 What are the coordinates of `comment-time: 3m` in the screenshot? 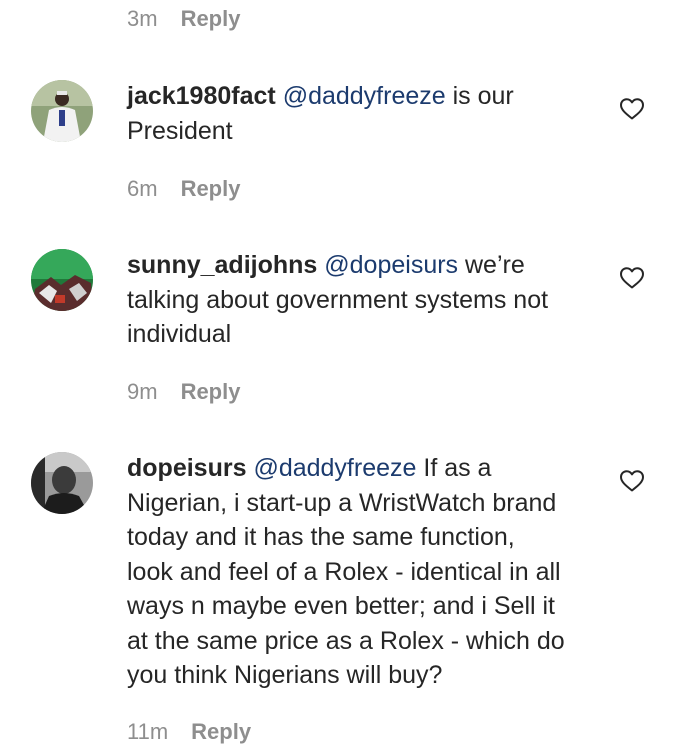 It's located at (142, 18).